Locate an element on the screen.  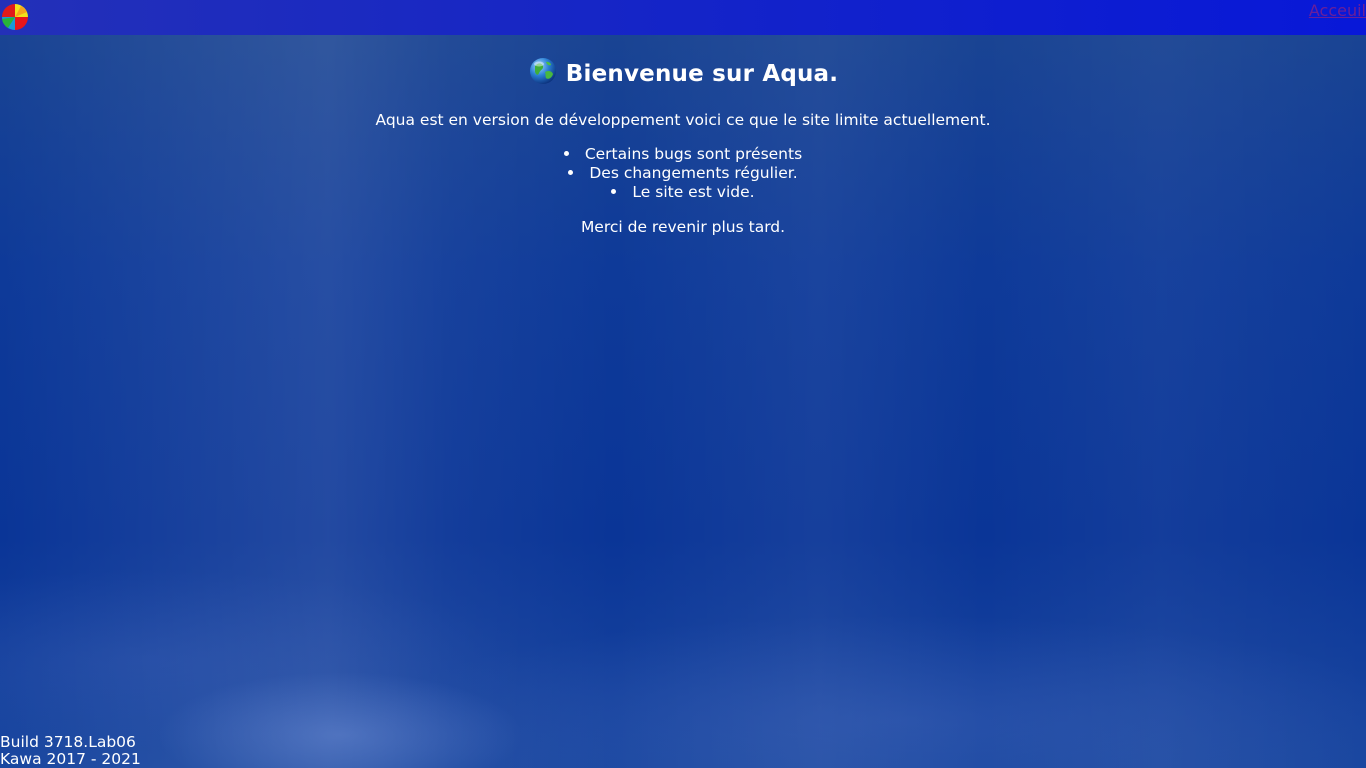
footer: Build 3718.Lab06 Kawa 2017 - 2021 is located at coordinates (70, 751).